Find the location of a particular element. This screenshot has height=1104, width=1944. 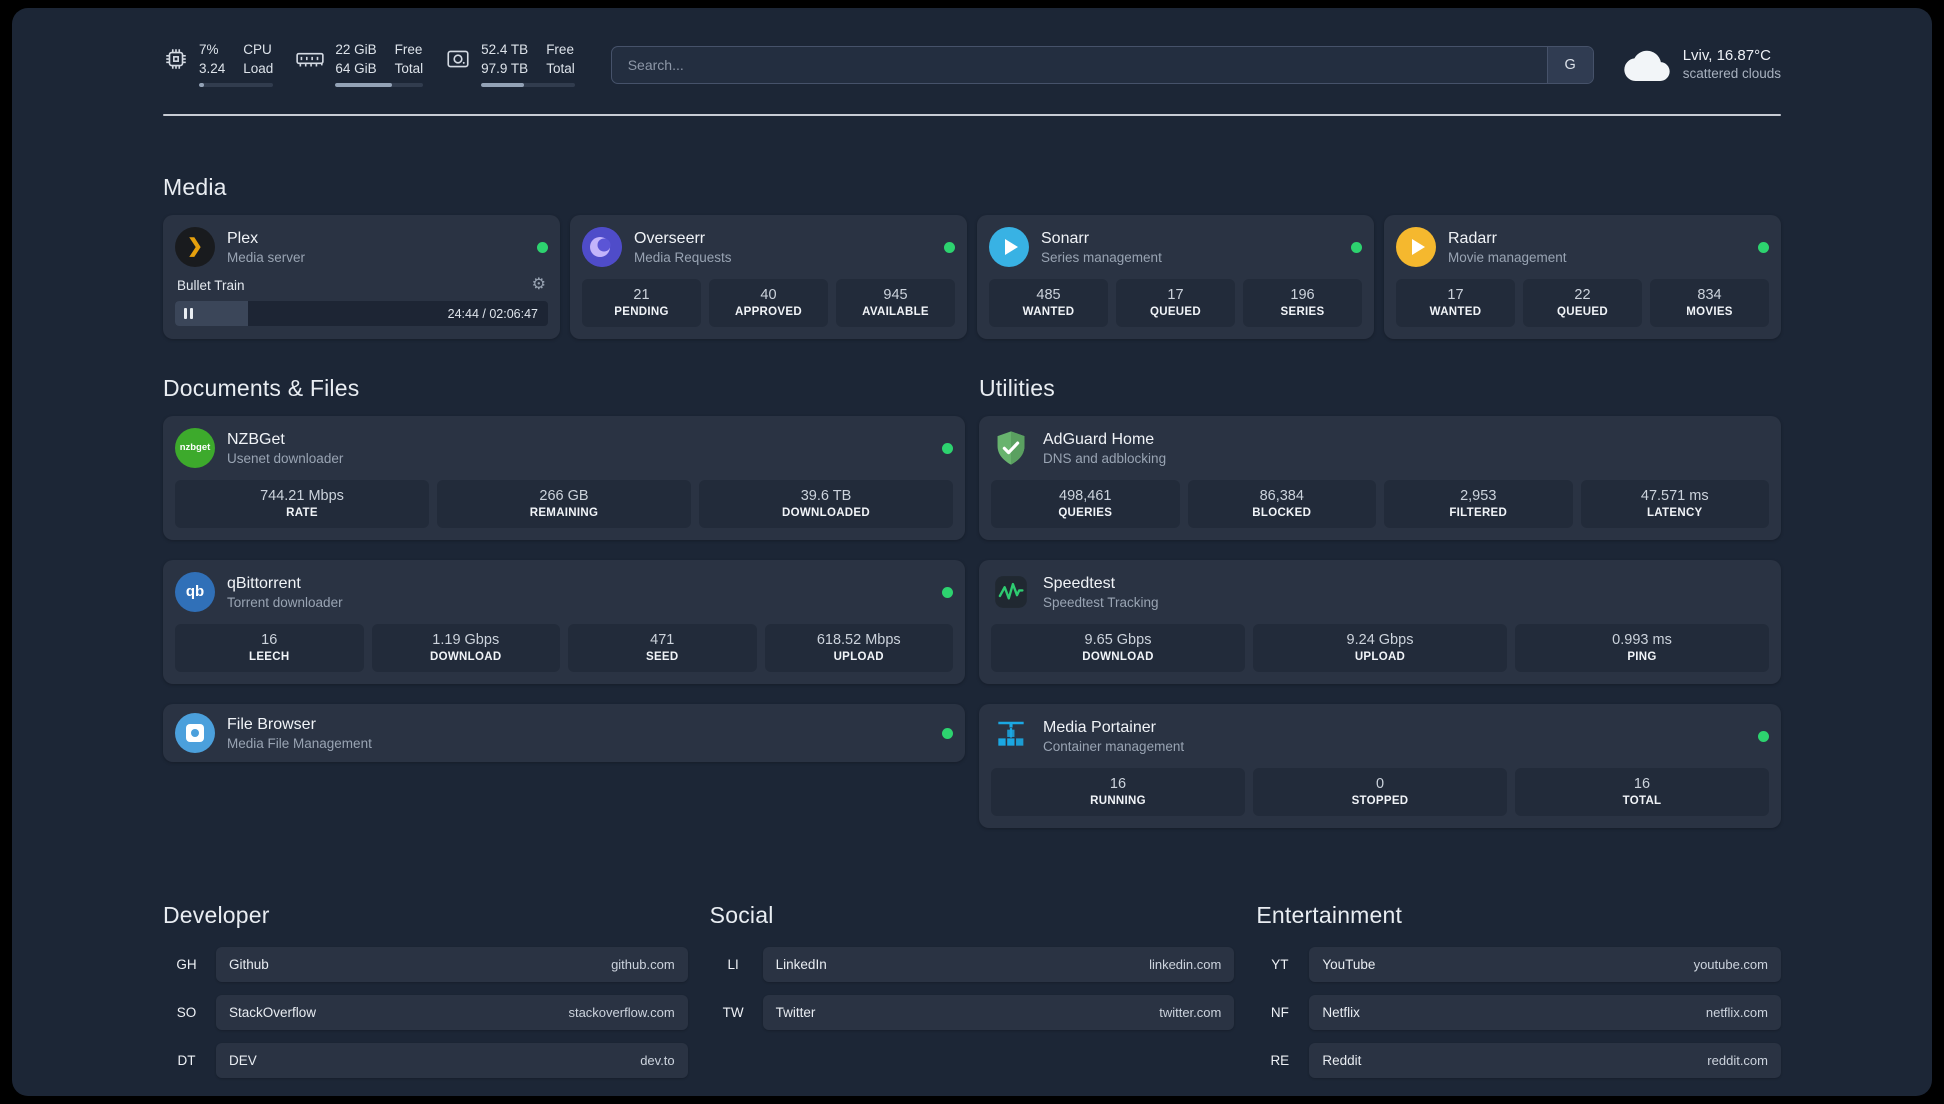

bookmark-dev: DT DEV dev.to is located at coordinates (425, 1060).